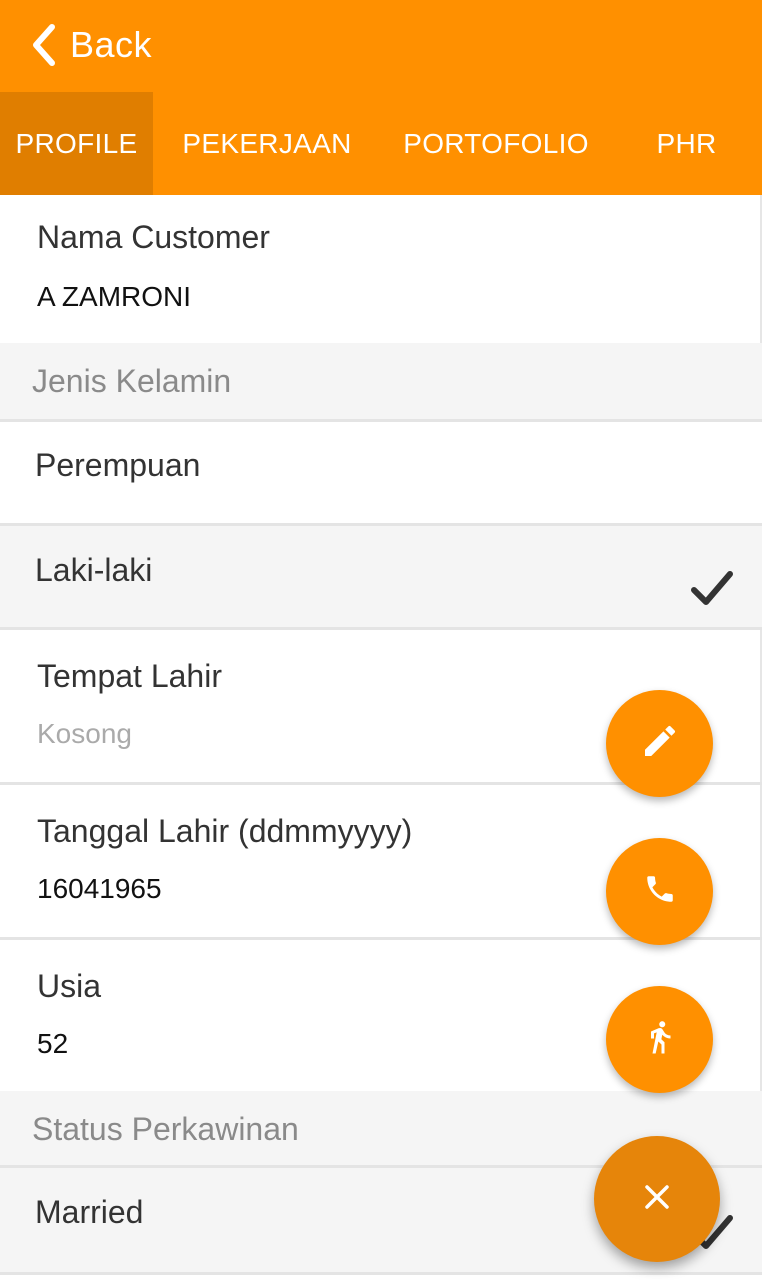  What do you see at coordinates (99, 888) in the screenshot?
I see `tanggal-lahir-value: 16041965` at bounding box center [99, 888].